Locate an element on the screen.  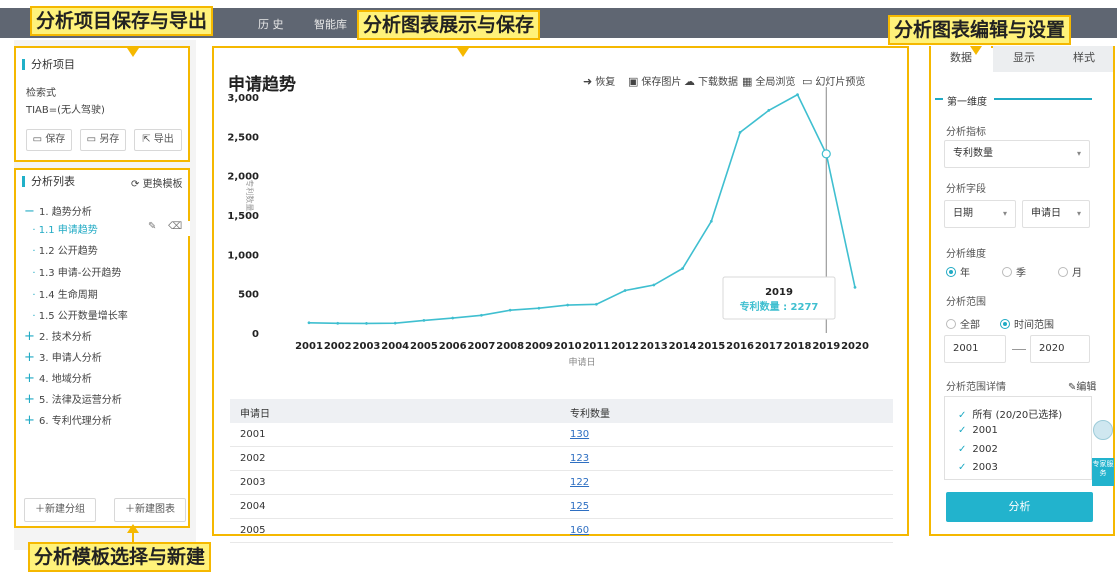
tab-display: 显示 is located at coordinates (1024, 59).